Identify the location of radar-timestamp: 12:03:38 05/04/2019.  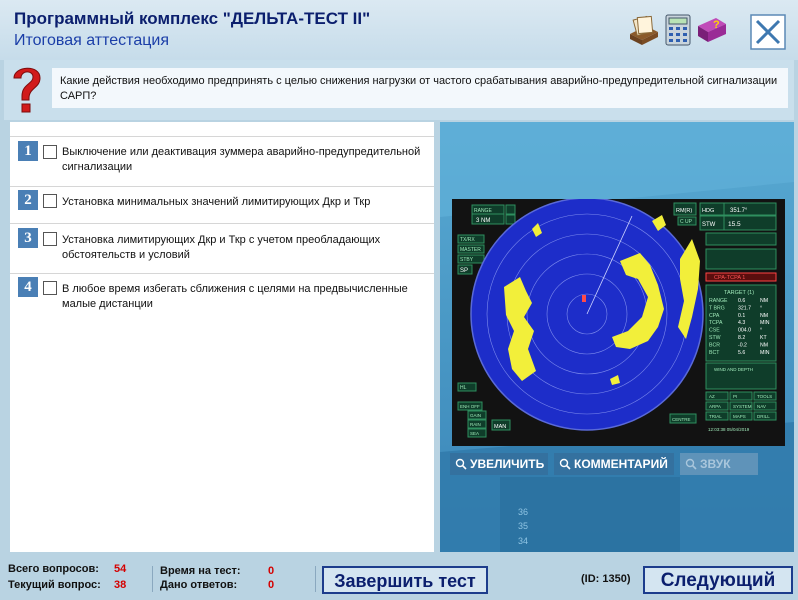
(729, 429).